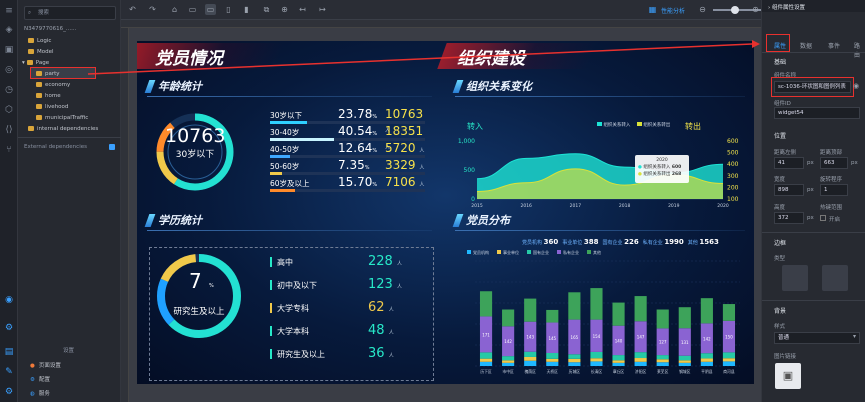  Describe the element at coordinates (723, 206) in the screenshot. I see `x-tick: 2020` at that location.